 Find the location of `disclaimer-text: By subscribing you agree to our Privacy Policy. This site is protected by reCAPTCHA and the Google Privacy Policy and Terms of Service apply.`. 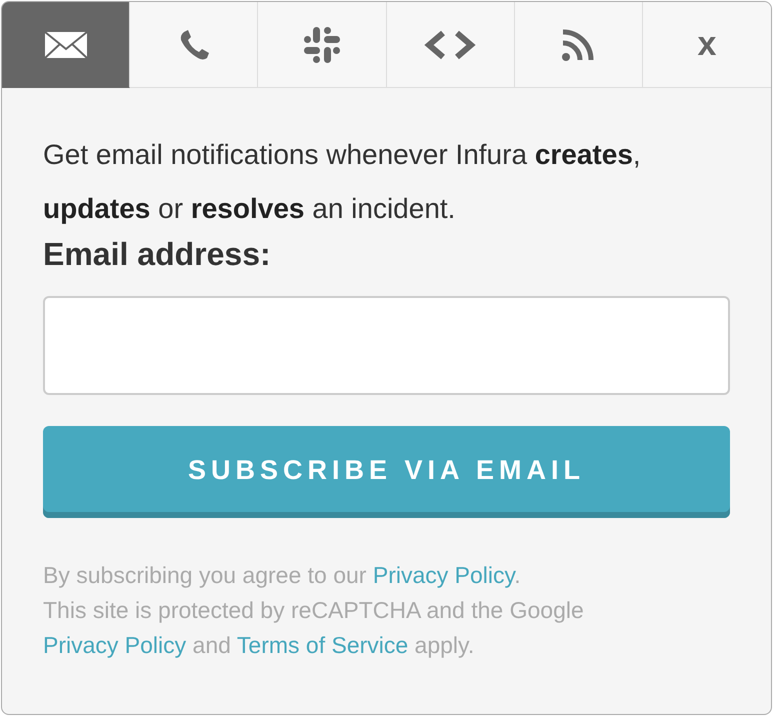

disclaimer-text: By subscribing you agree to our Privacy Policy. This site is protected by reCAPTCHA and the Google Privacy Policy and Terms of Service apply. is located at coordinates (314, 610).